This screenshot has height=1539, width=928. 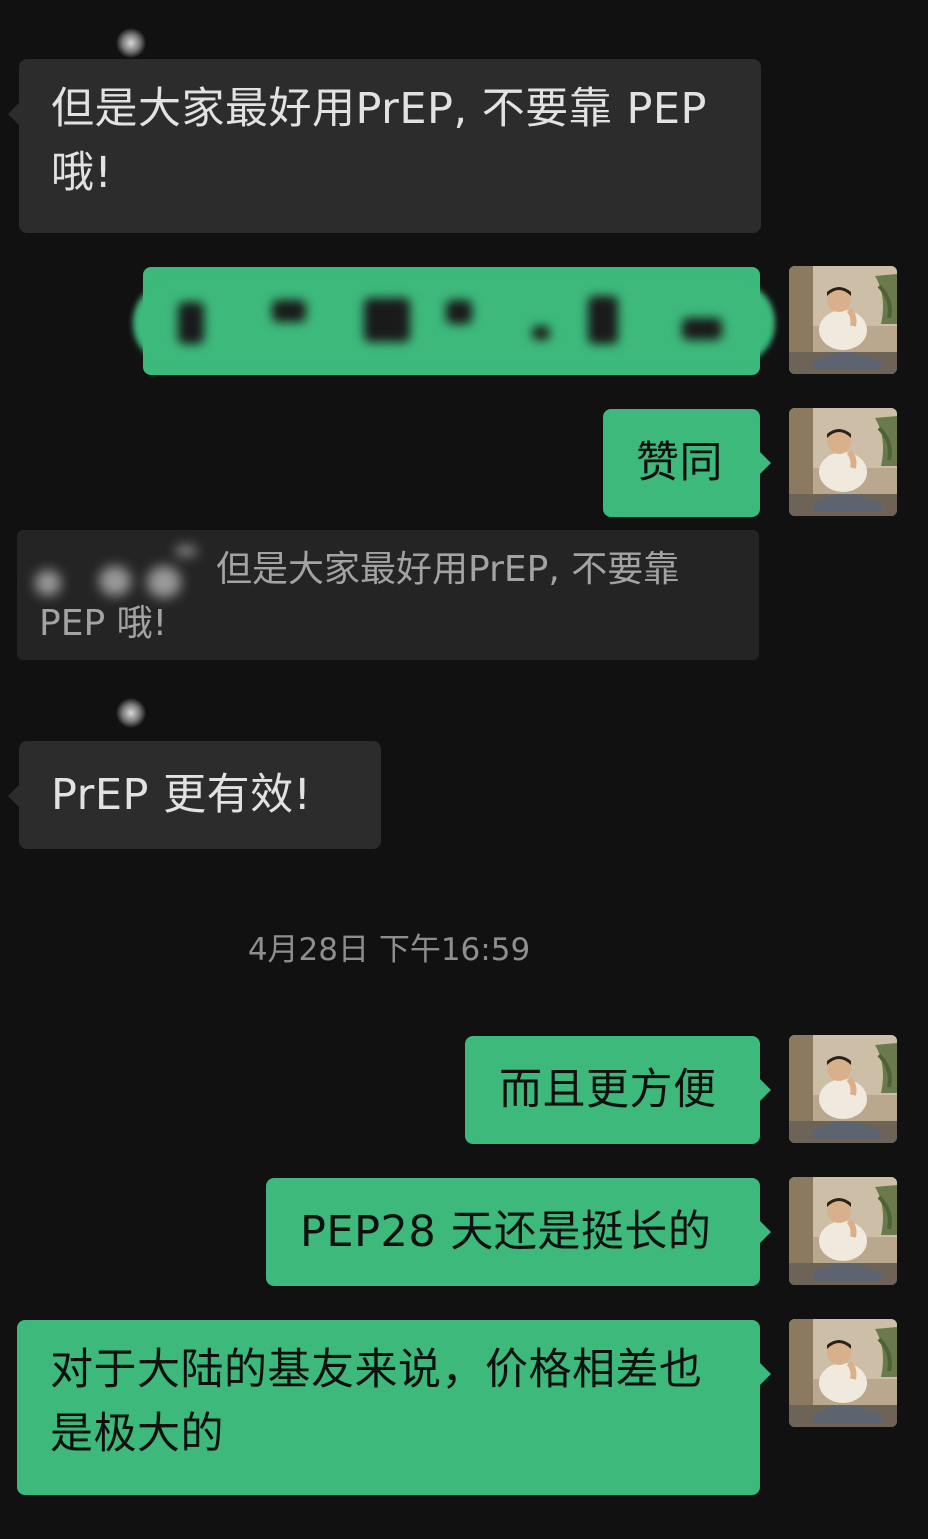 I want to click on message-text: 而且更方便, so click(x=608, y=1090).